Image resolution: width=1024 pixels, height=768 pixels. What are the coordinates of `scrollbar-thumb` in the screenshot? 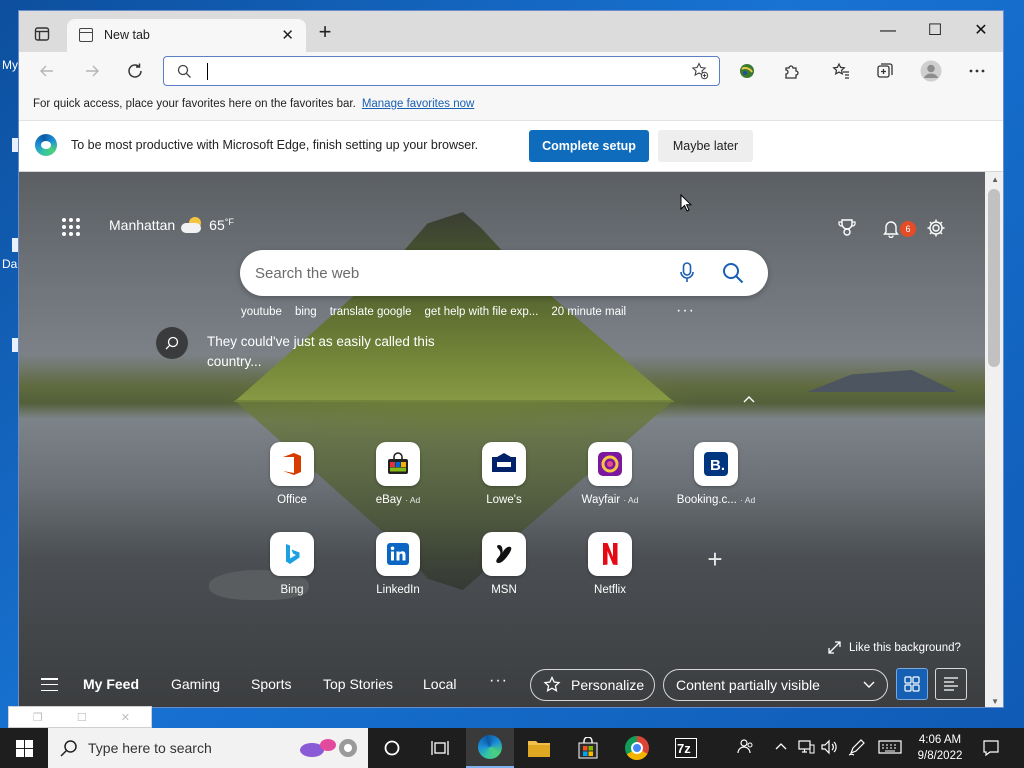 It's located at (994, 278).